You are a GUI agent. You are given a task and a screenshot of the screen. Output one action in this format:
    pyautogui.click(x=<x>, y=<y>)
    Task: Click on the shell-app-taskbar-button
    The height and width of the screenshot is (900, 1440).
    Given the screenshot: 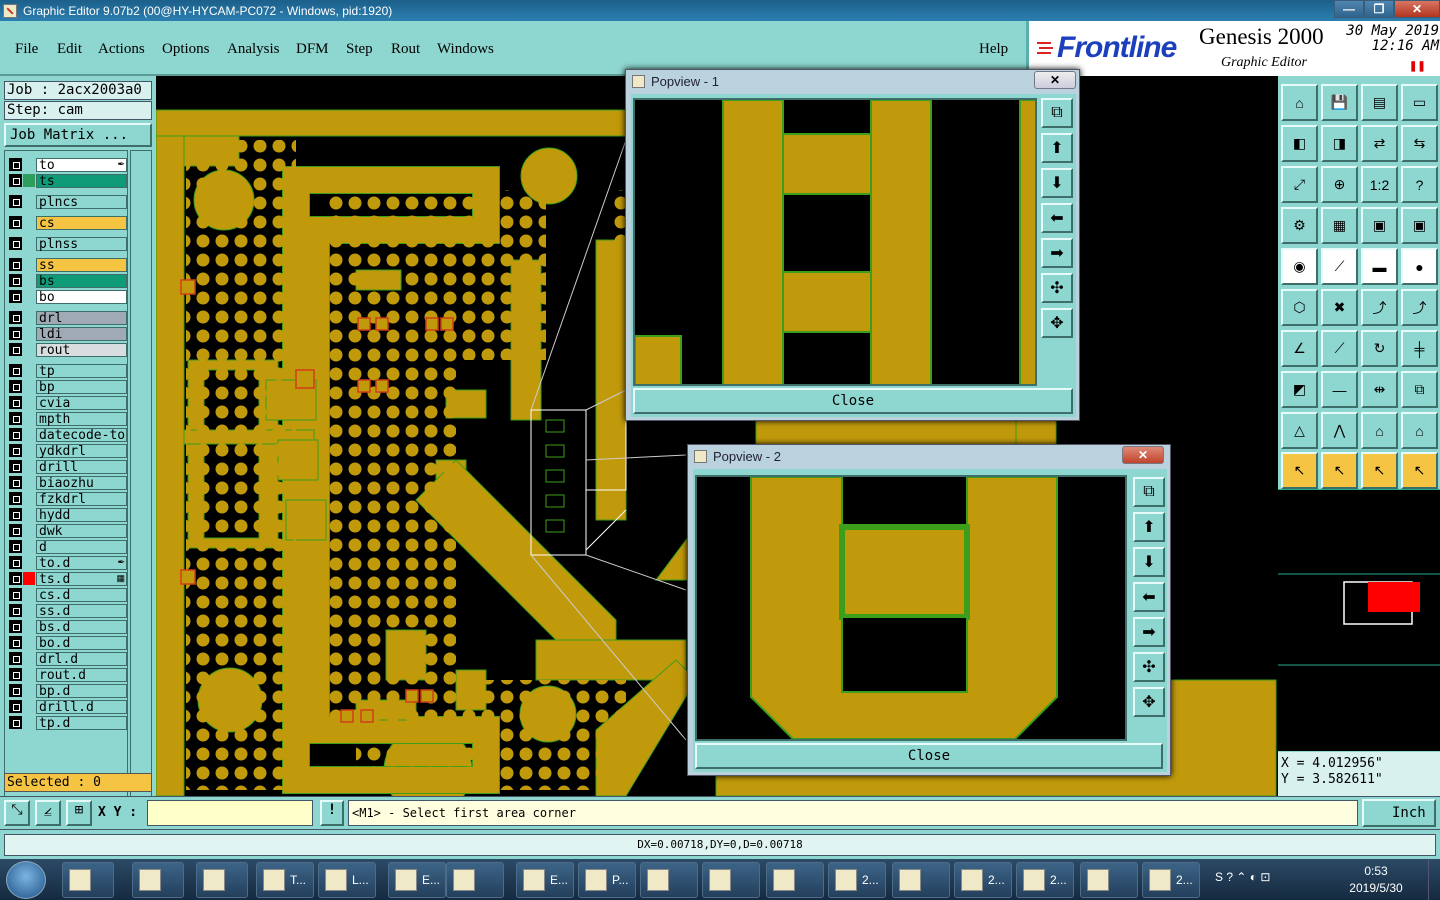 What is the action you would take?
    pyautogui.click(x=222, y=880)
    